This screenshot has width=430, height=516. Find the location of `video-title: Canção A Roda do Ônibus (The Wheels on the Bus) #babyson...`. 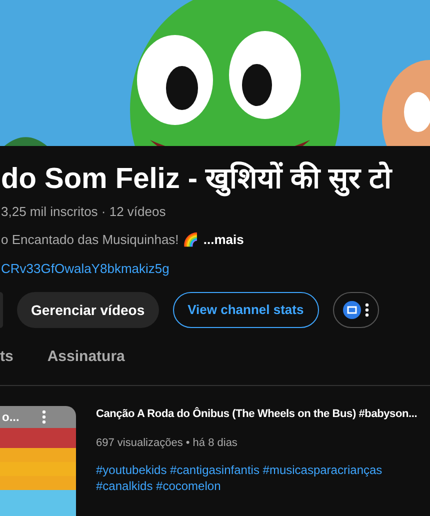

video-title: Canção A Roda do Ônibus (The Wheels on the Bus) #babyson... is located at coordinates (257, 414).